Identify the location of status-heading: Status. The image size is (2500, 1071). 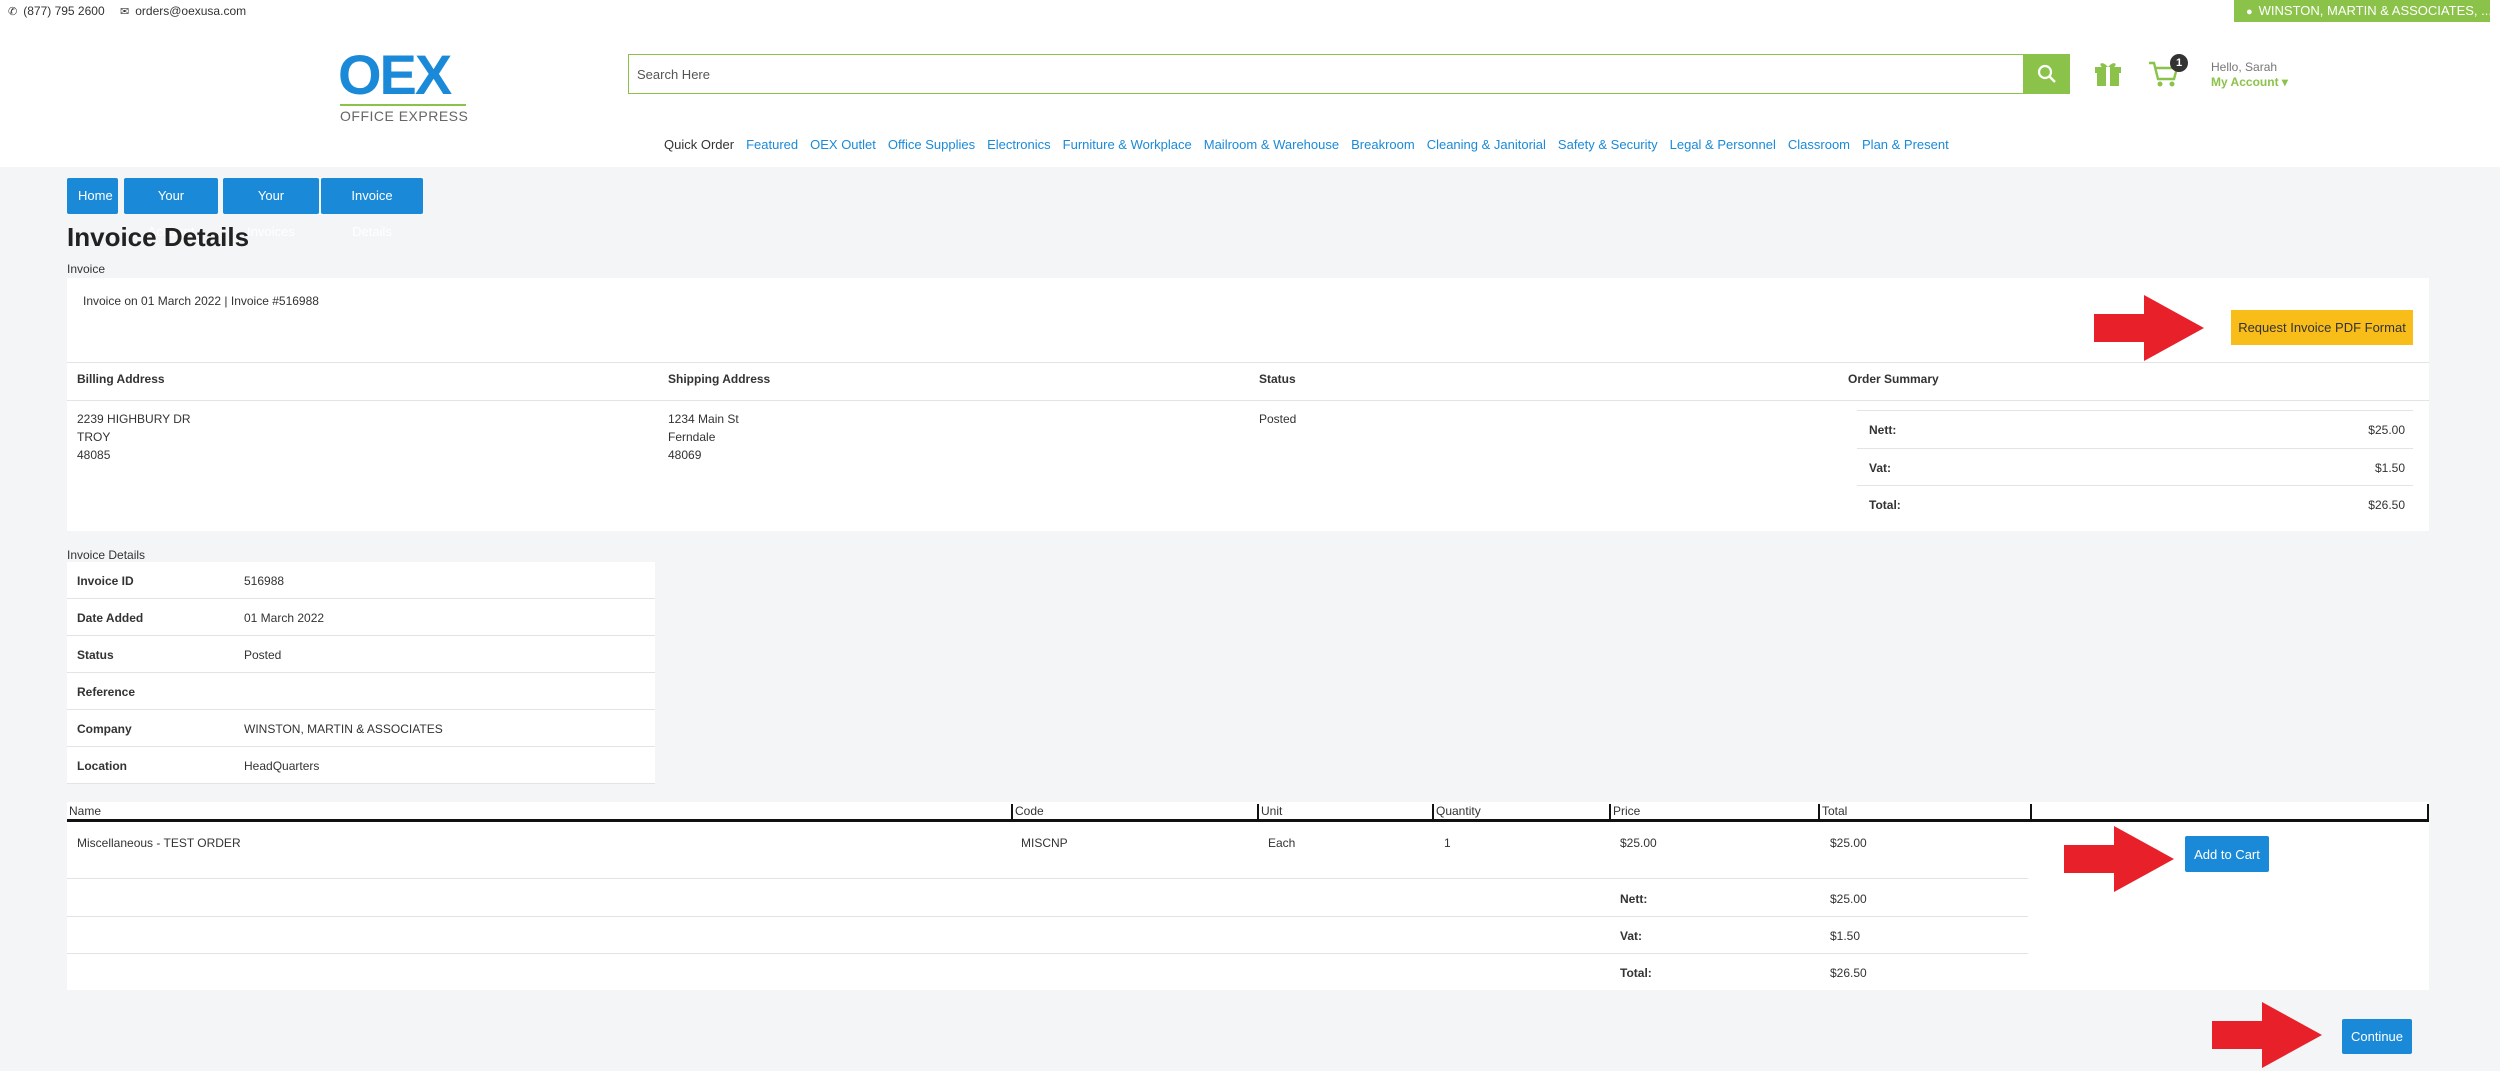
(1277, 379).